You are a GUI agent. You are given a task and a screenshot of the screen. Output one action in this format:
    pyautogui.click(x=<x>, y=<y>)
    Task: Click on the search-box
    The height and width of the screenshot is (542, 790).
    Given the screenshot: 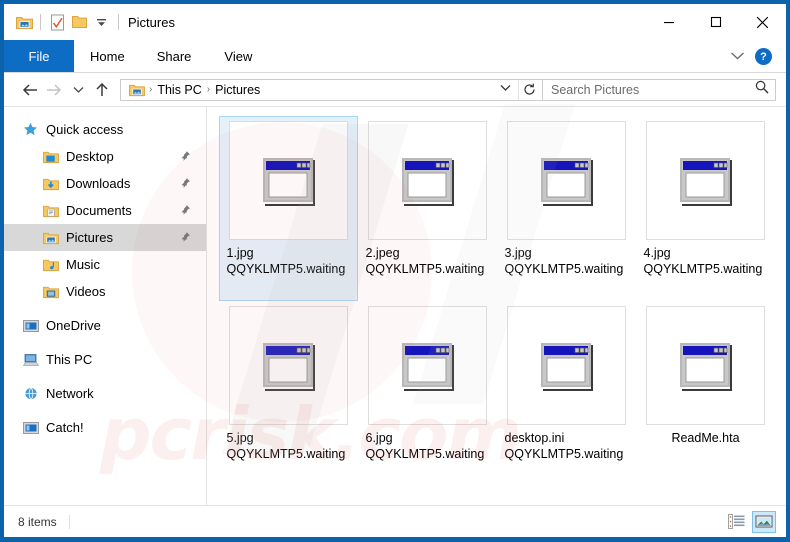 What is the action you would take?
    pyautogui.click(x=659, y=89)
    